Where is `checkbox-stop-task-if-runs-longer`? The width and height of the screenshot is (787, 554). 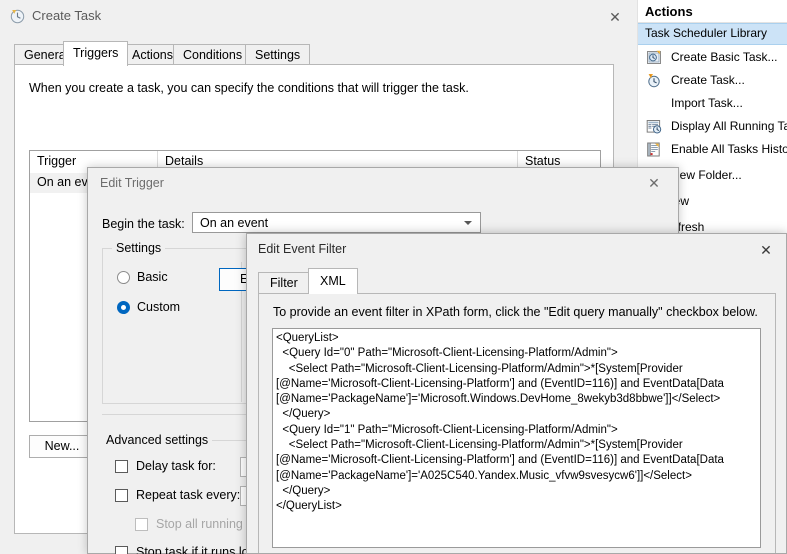 checkbox-stop-task-if-runs-longer is located at coordinates (121, 550).